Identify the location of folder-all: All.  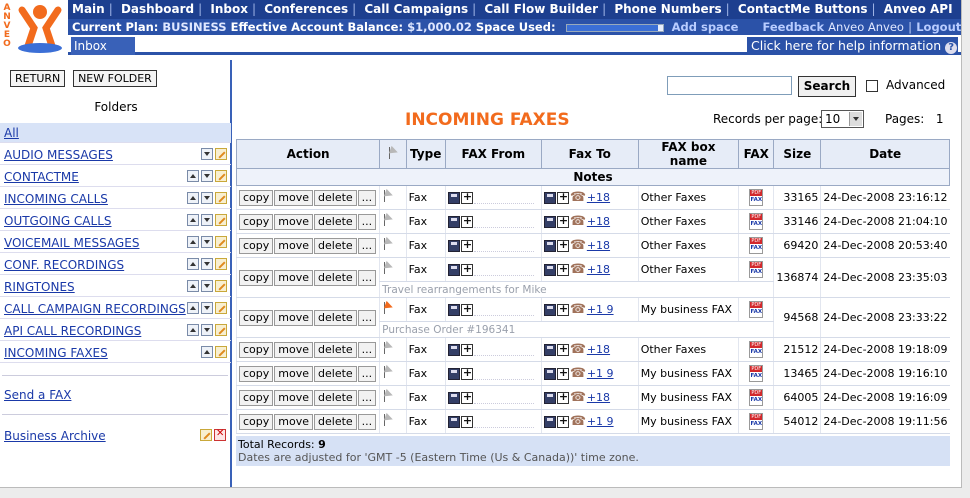
(115, 133).